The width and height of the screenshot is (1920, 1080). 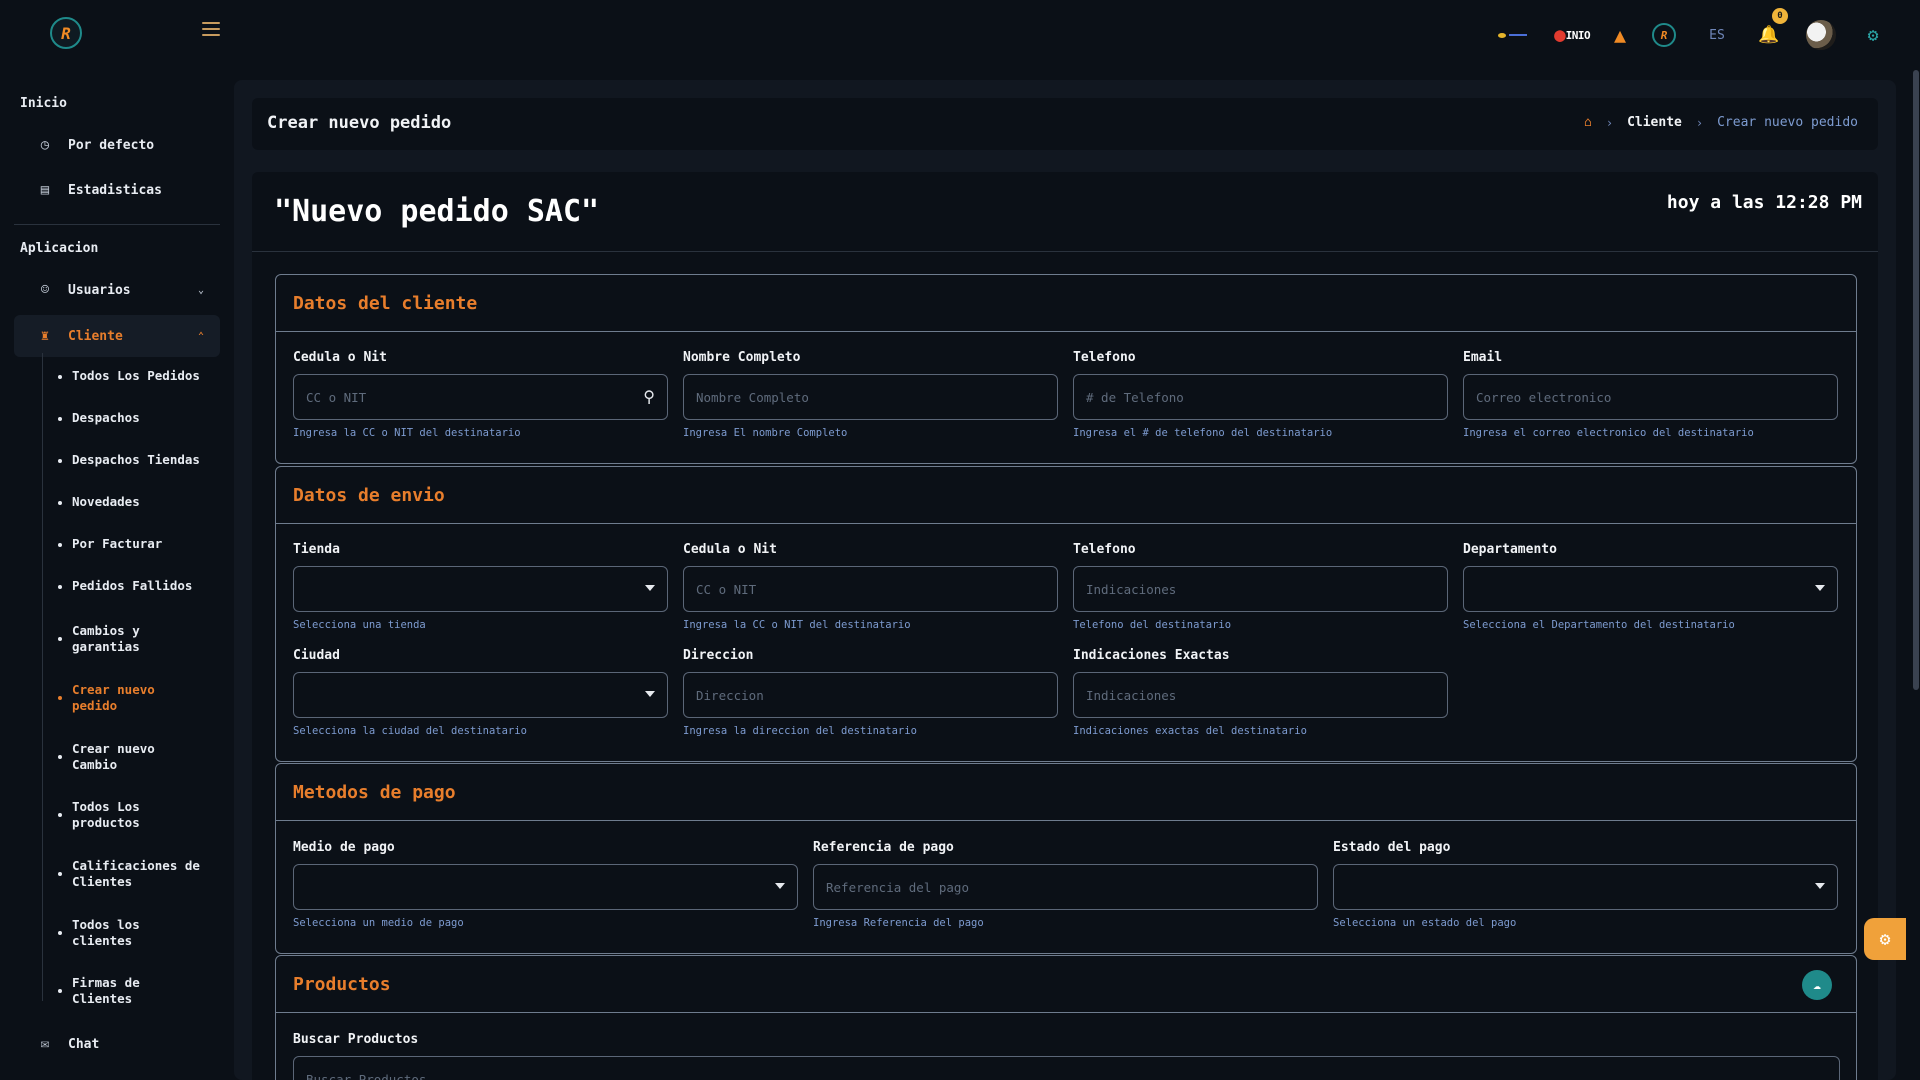 What do you see at coordinates (42, 677) in the screenshot?
I see `submenu-guide-line` at bounding box center [42, 677].